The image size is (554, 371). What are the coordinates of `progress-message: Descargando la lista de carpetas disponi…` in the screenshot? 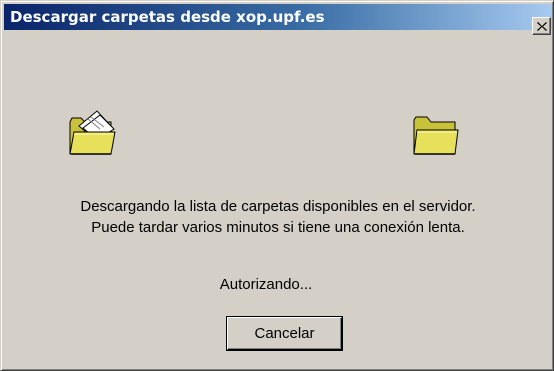 It's located at (277, 217).